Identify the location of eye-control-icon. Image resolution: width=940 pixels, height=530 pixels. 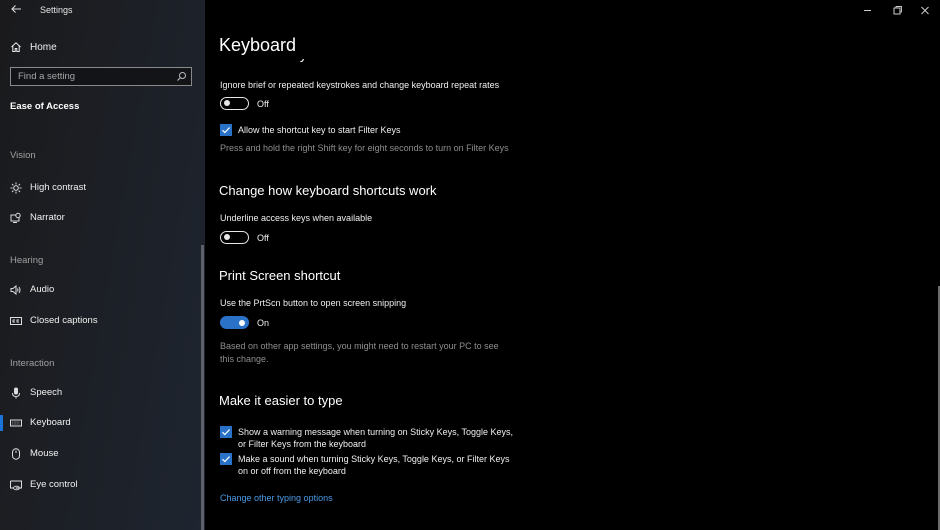
(16, 485).